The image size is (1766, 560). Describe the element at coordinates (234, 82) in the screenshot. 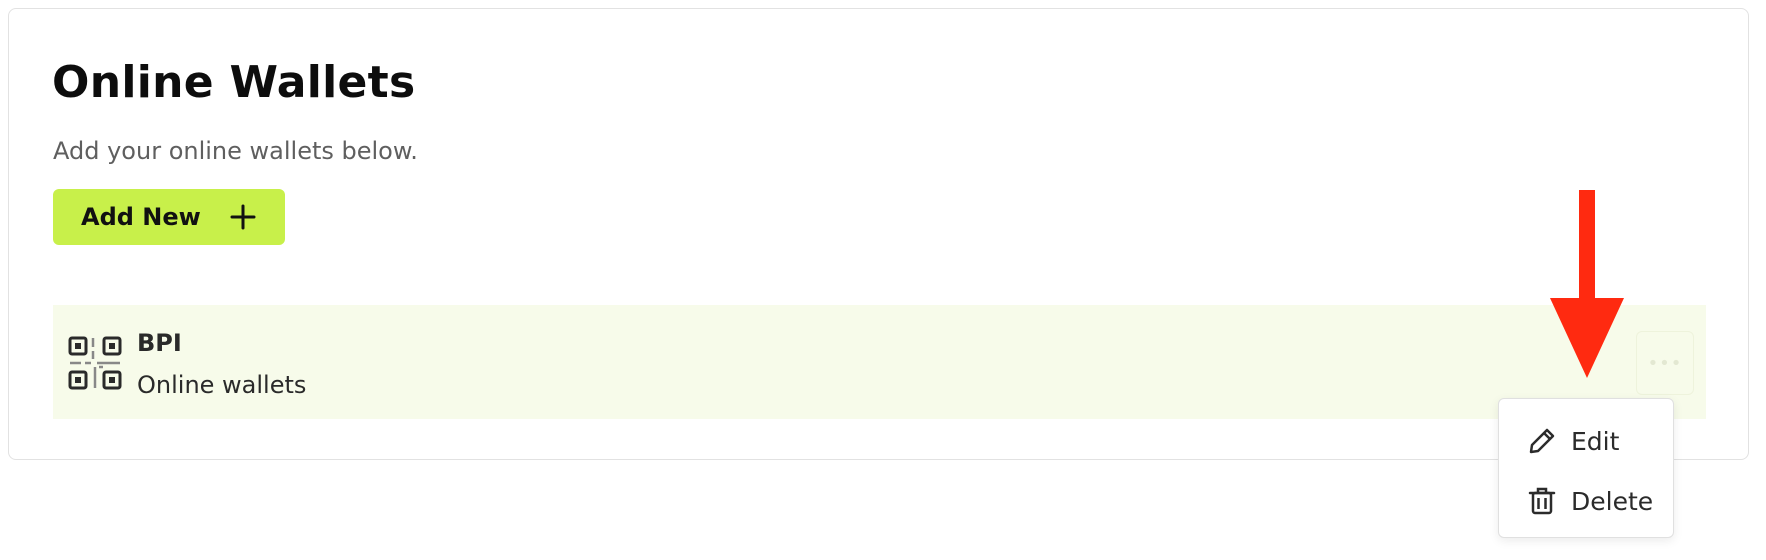

I see `page-title: Online Wallets` at that location.